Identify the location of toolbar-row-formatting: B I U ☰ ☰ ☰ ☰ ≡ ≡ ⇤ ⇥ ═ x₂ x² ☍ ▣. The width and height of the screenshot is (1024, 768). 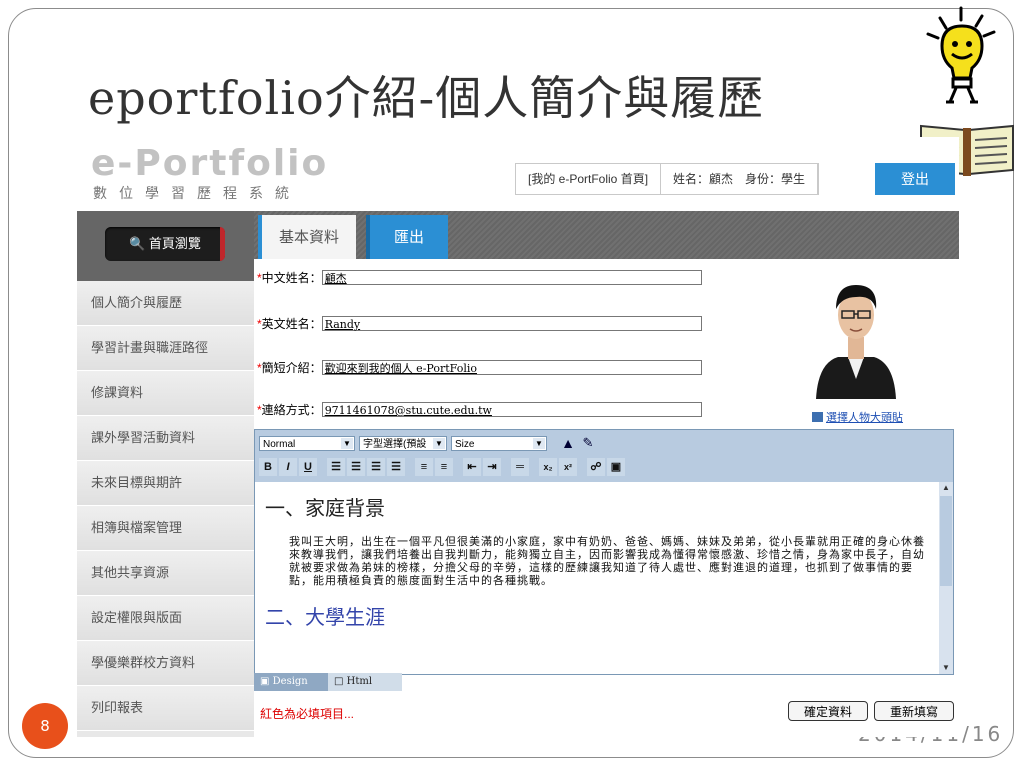
(442, 468).